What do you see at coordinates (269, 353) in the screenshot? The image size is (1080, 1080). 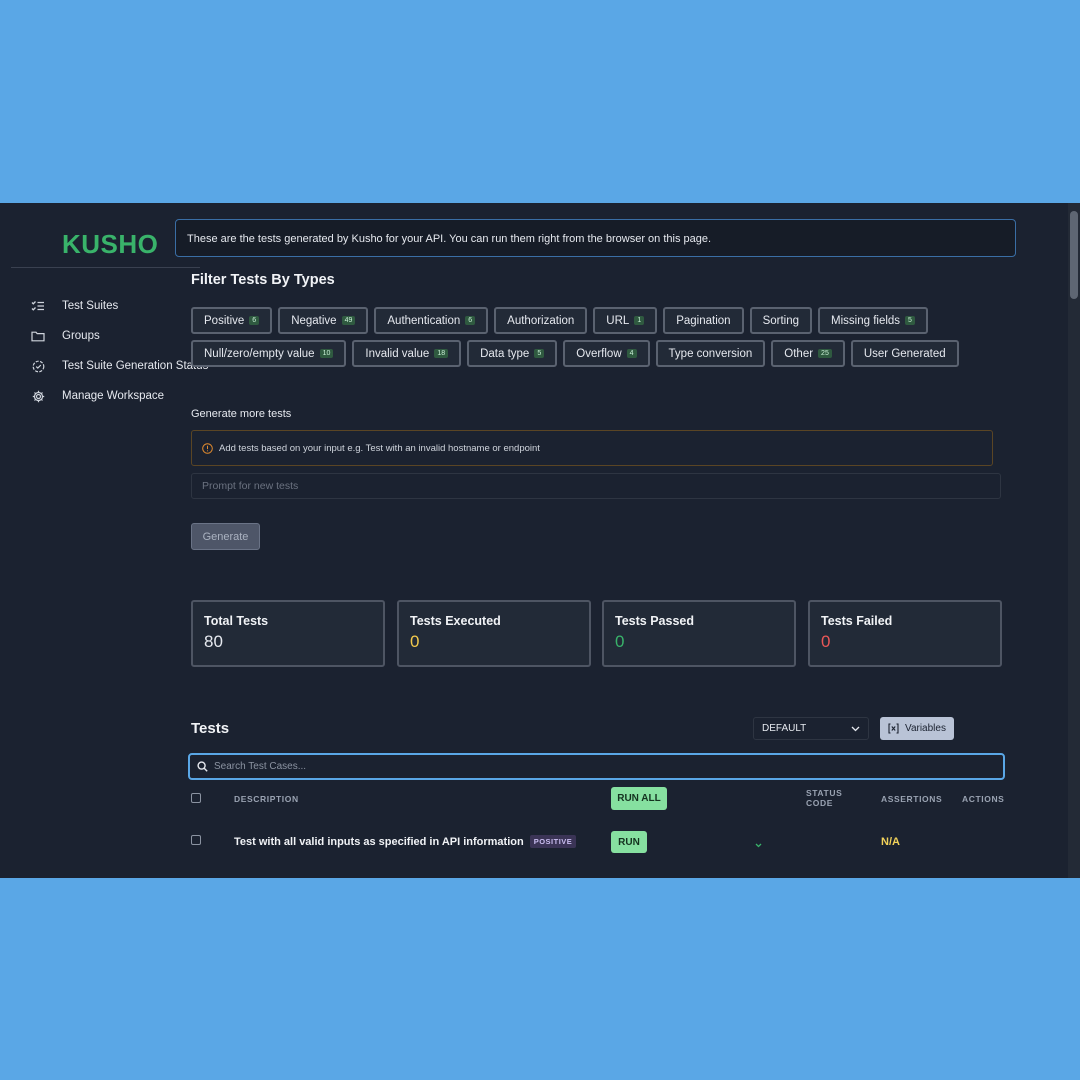 I see `filter-chip-null-zero-empty: Null/zero/empty value 10` at bounding box center [269, 353].